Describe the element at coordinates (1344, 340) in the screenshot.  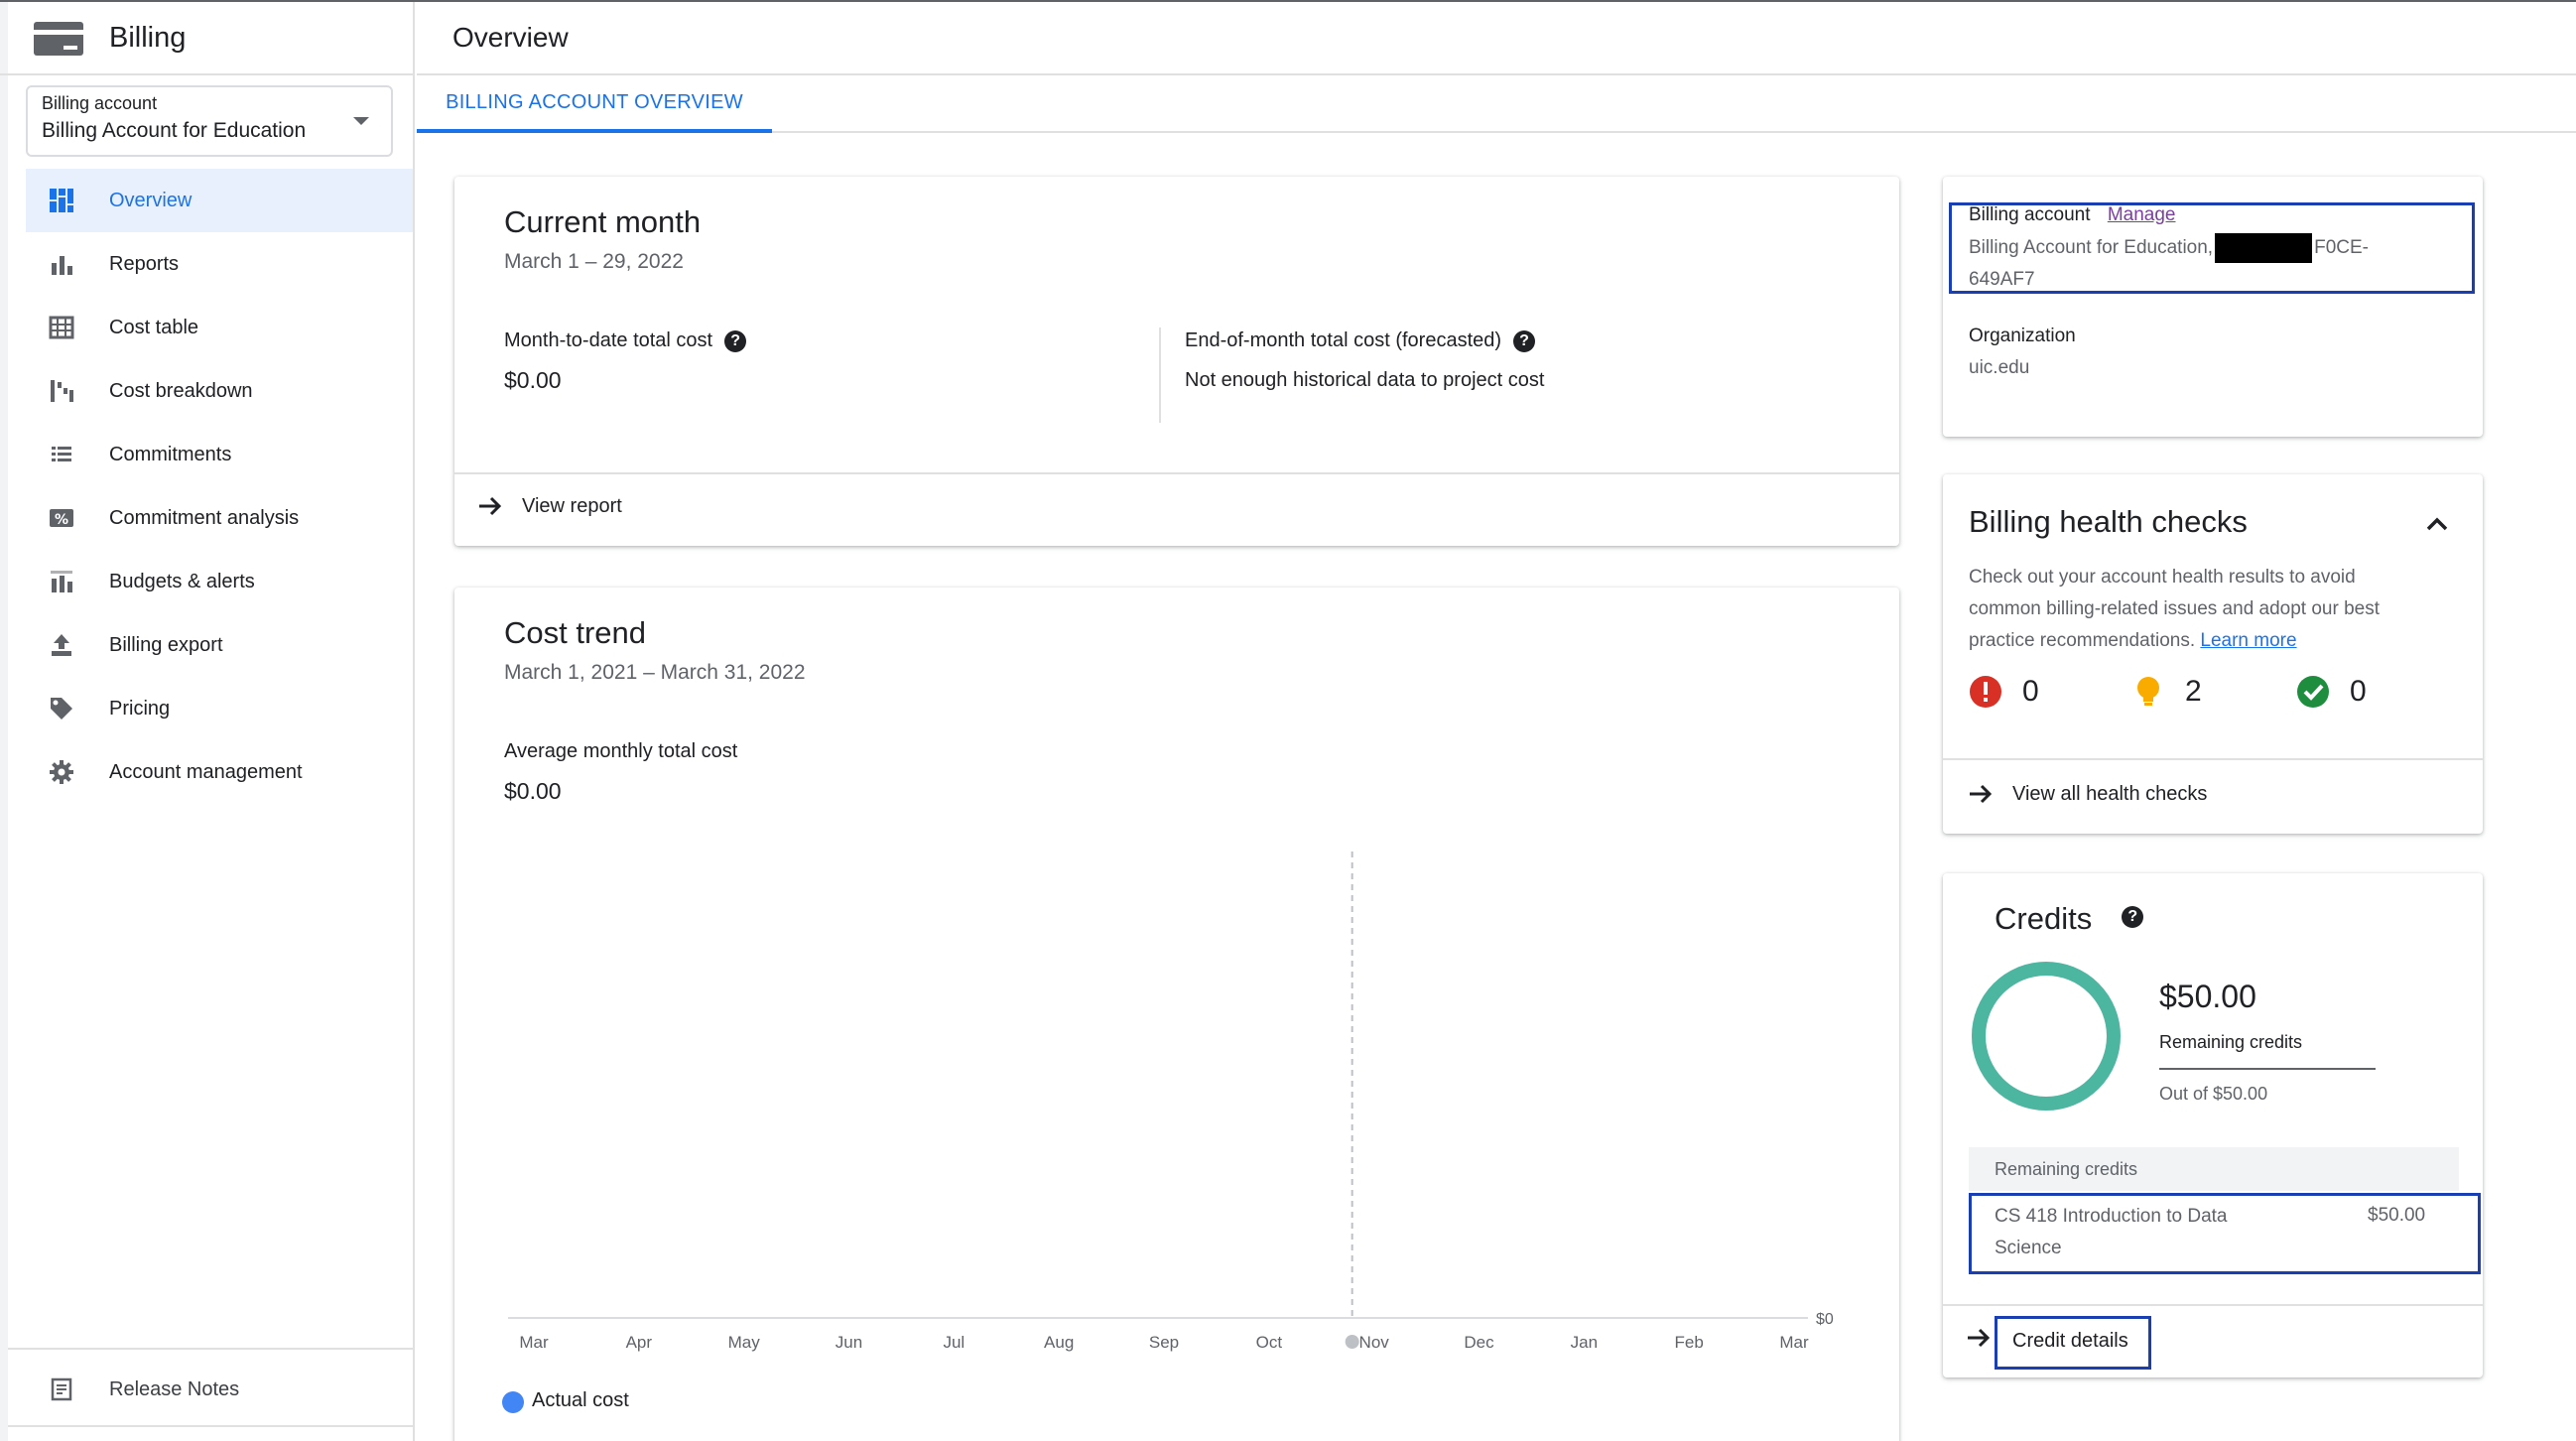
I see `eom-cost-label-text: End-of-month total cost (forecasted)` at that location.